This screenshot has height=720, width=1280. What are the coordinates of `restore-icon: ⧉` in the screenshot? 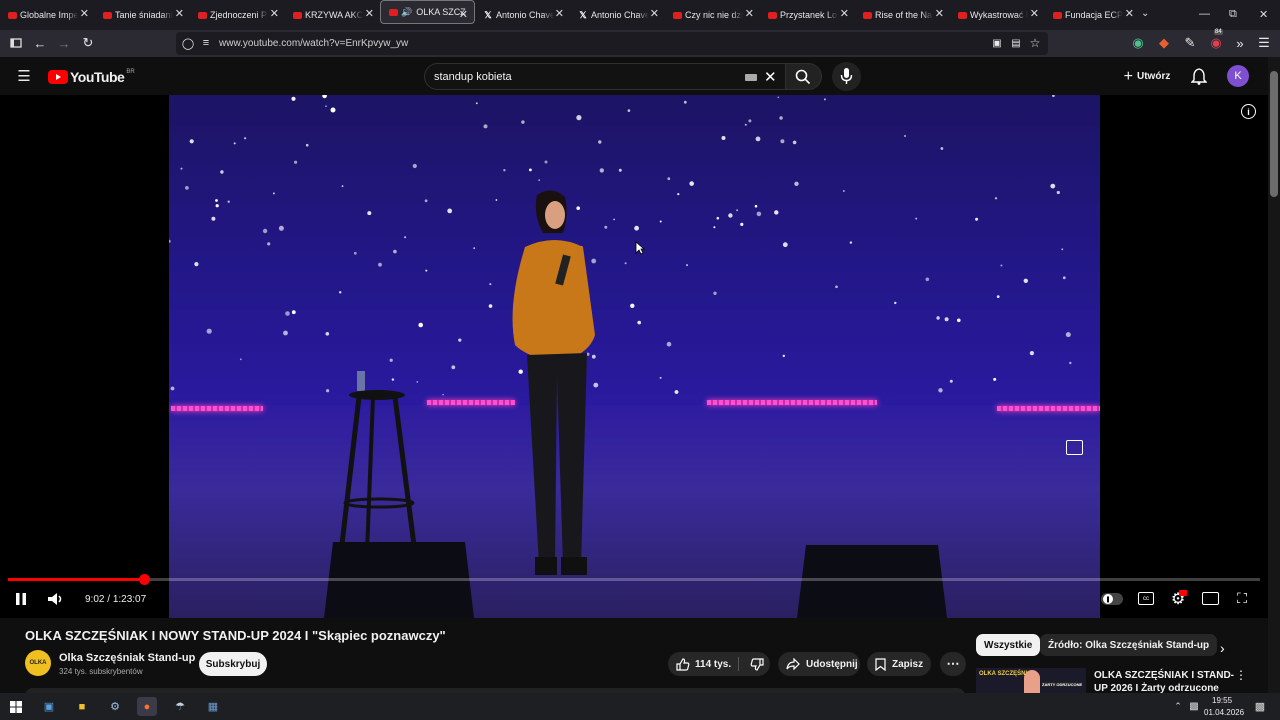 It's located at (1233, 14).